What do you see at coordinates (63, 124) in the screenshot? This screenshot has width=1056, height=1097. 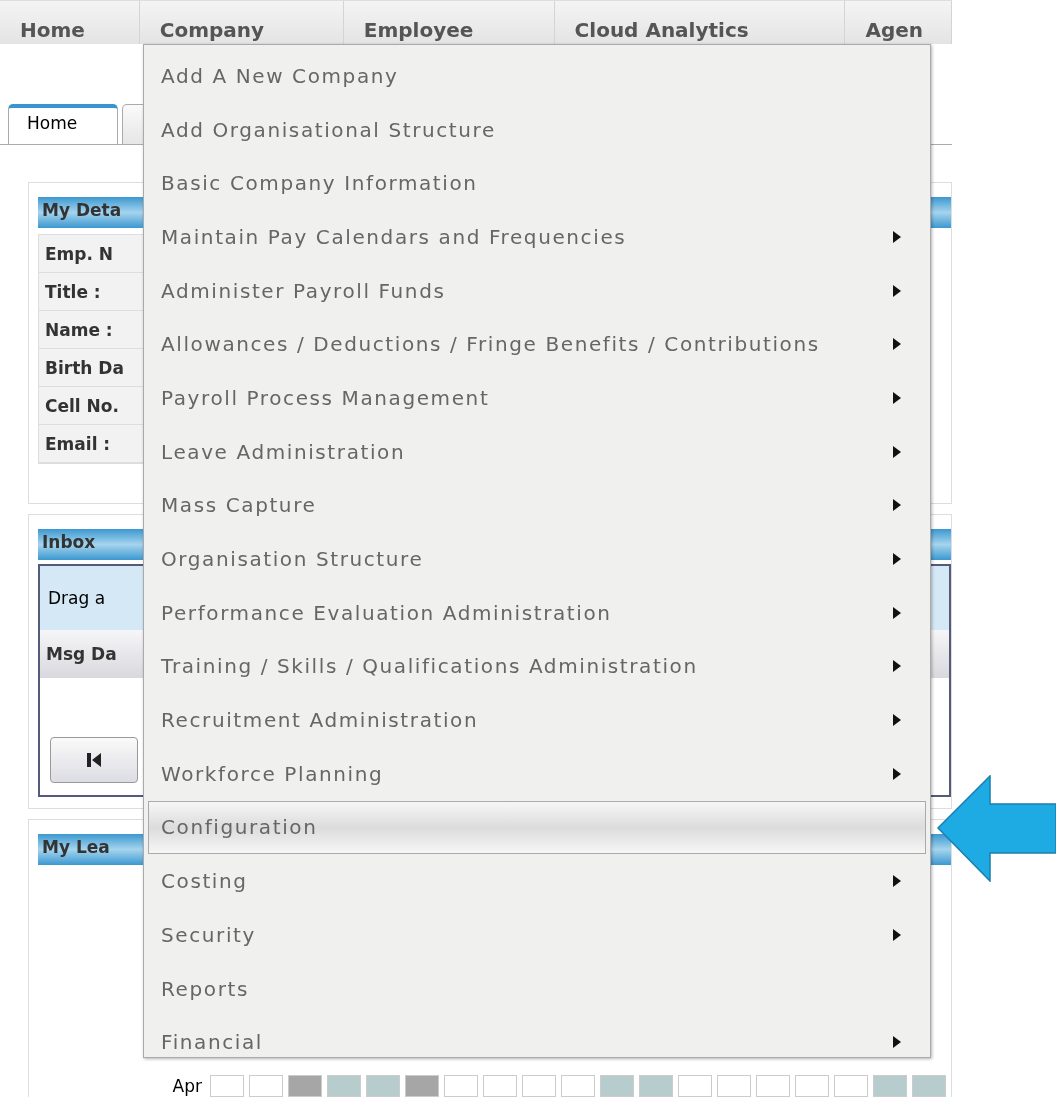 I see `tab: Home` at bounding box center [63, 124].